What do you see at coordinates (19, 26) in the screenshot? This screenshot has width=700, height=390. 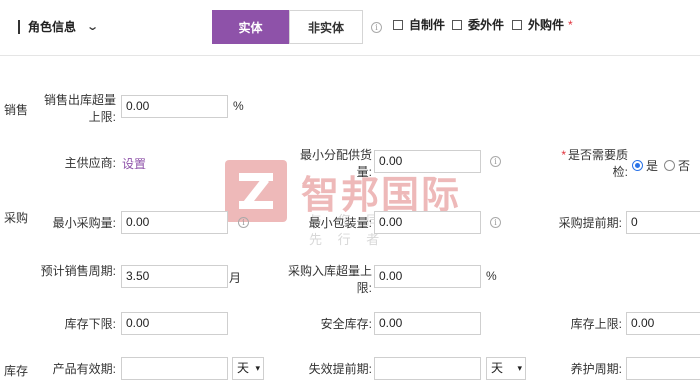 I see `title-bar-marker` at bounding box center [19, 26].